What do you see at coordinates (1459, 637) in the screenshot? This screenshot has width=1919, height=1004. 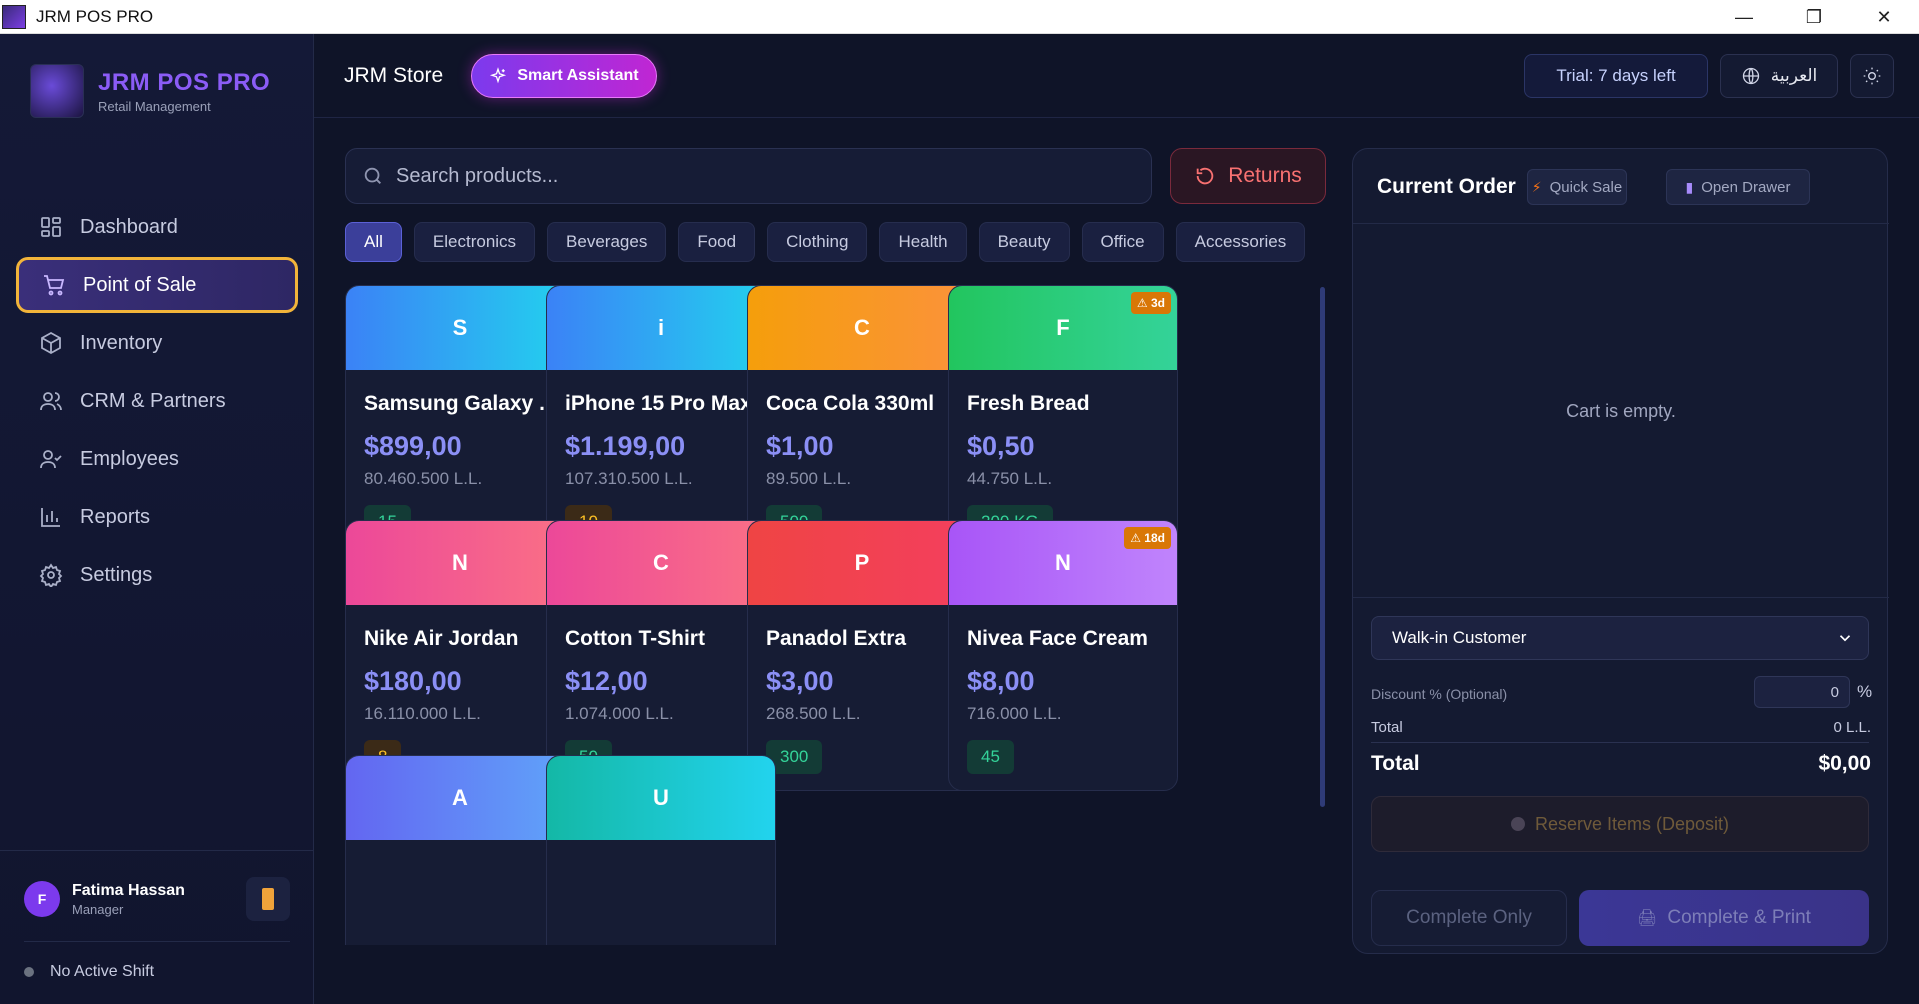 I see `customer-select-value: Walk-in Customer` at bounding box center [1459, 637].